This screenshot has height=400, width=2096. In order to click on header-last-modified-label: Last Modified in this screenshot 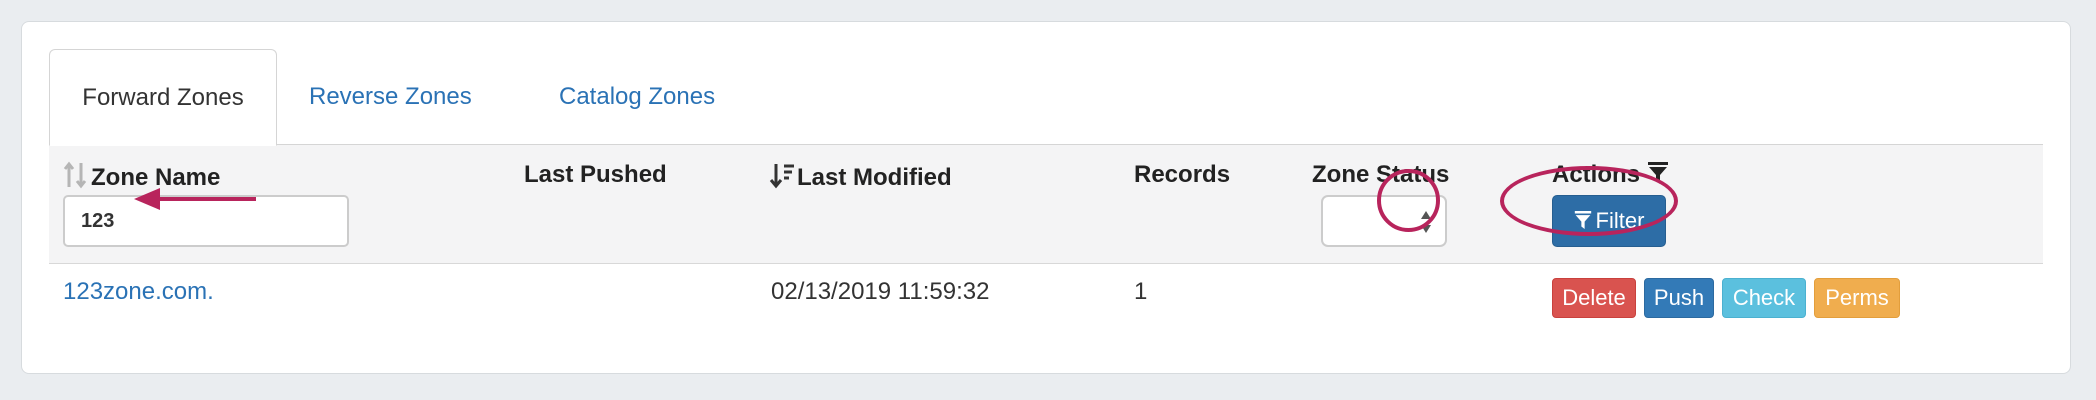, I will do `click(874, 177)`.